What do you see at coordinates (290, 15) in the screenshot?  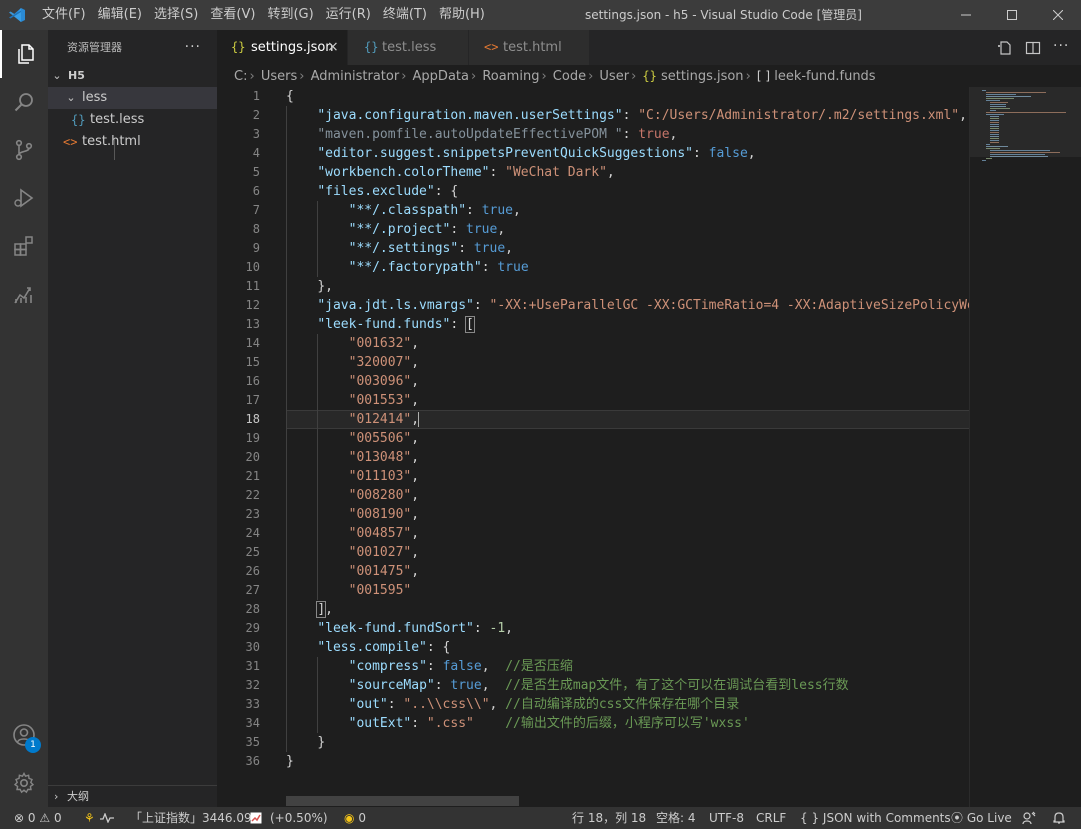 I see `menu-go: 转到(G)` at bounding box center [290, 15].